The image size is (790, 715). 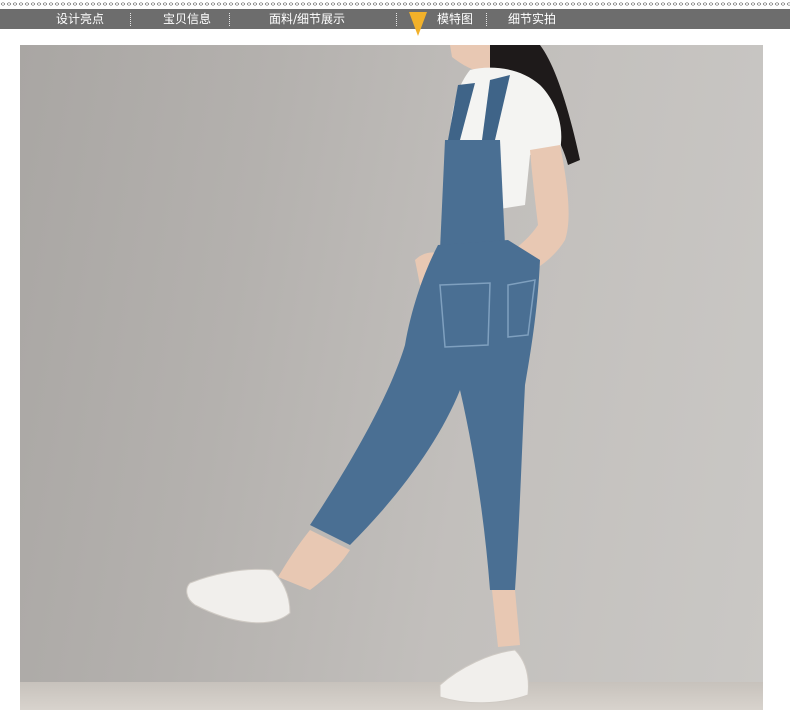 What do you see at coordinates (80, 19) in the screenshot?
I see `nav-item-design-highlights: 设计亮点` at bounding box center [80, 19].